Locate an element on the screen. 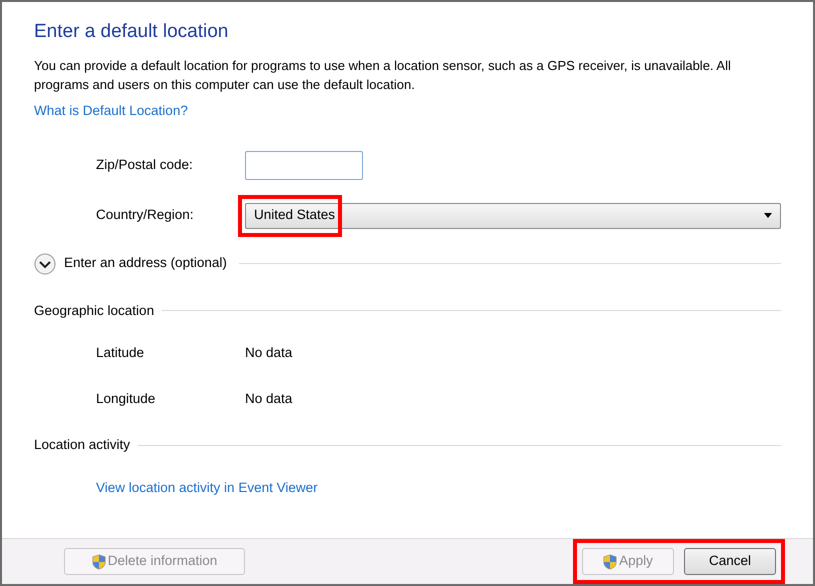 Image resolution: width=815 pixels, height=586 pixels. zip-input-field is located at coordinates (304, 165).